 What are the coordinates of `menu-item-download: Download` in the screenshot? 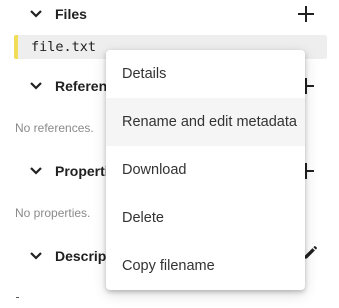 It's located at (205, 170).